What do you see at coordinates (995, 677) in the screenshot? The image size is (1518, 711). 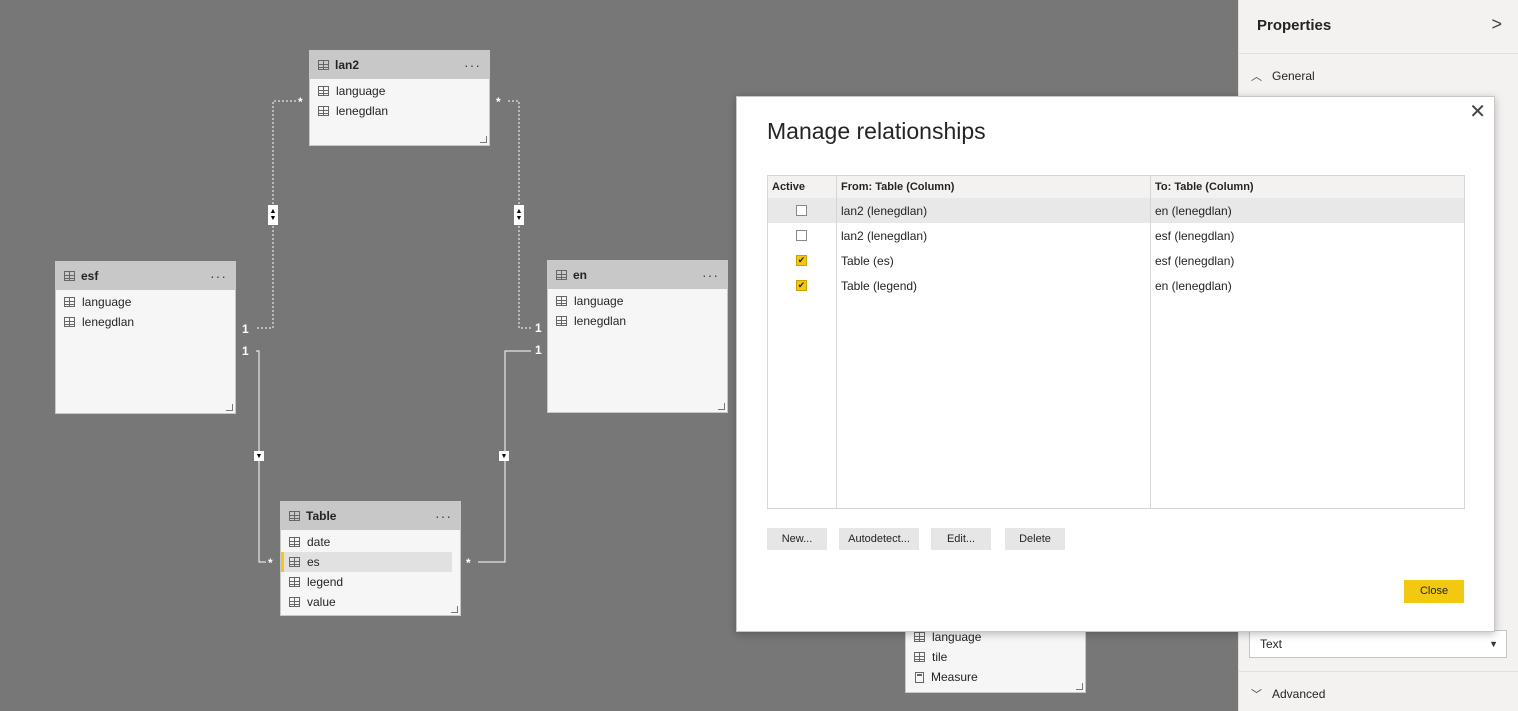 I see `table-measure: Measure` at bounding box center [995, 677].